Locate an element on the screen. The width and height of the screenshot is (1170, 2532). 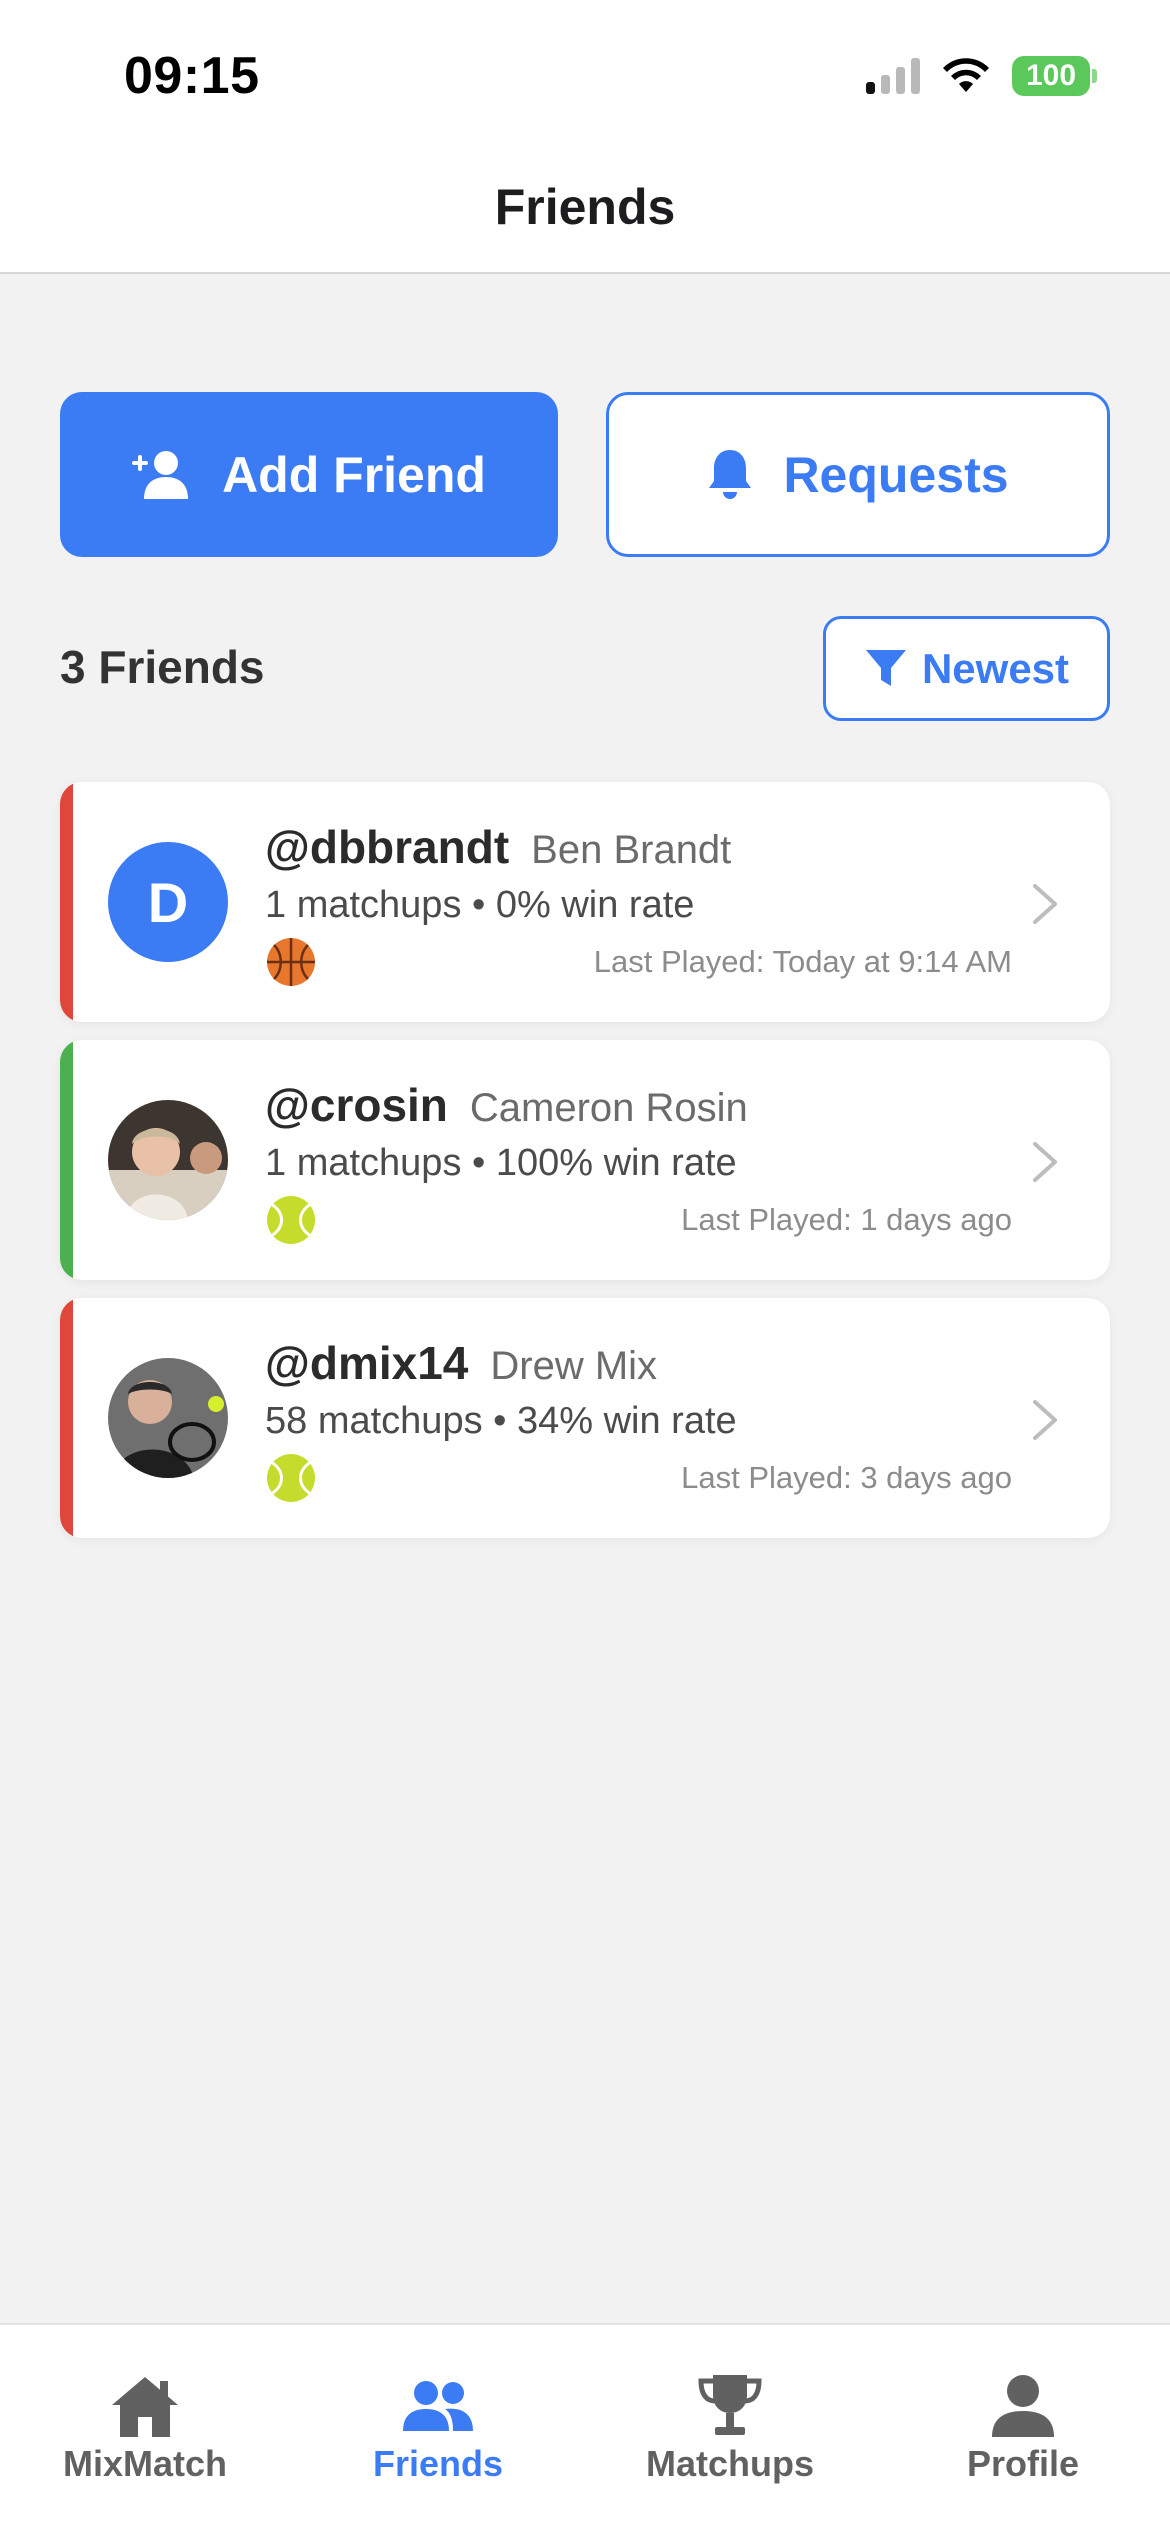
add-friend-button: Add Friend is located at coordinates (309, 474).